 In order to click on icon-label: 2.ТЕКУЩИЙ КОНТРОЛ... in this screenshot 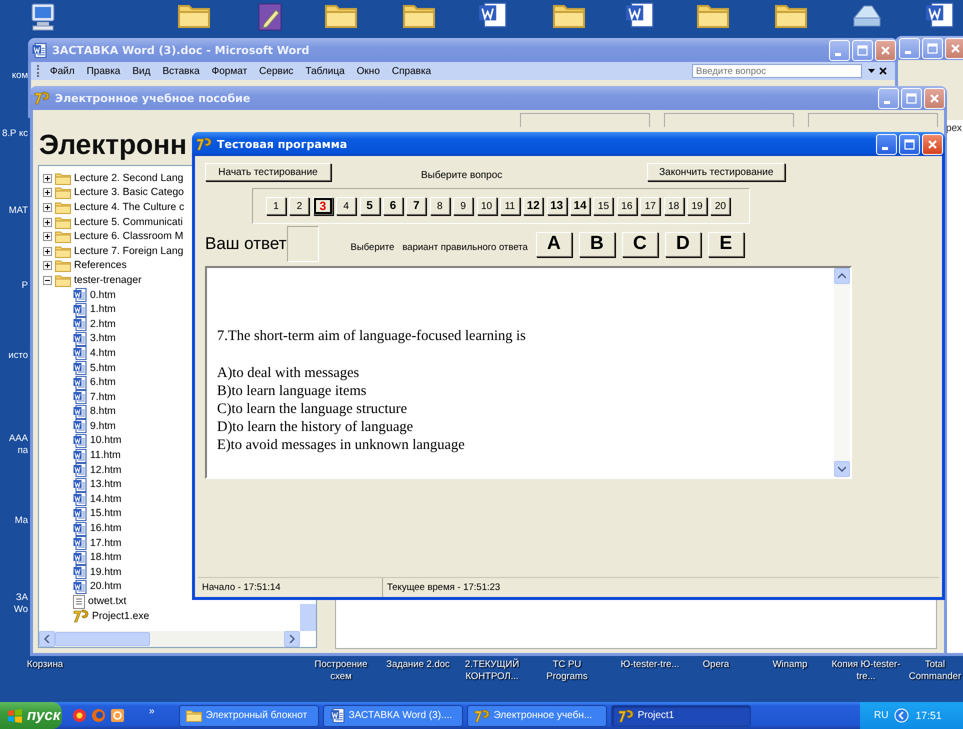, I will do `click(492, 671)`.